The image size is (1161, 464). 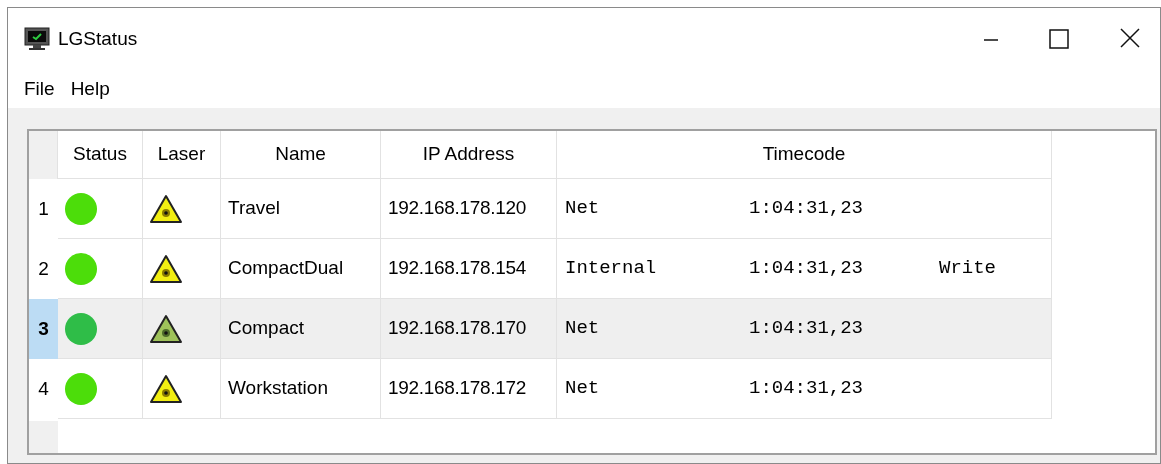 I want to click on timecode-source: Internal, so click(x=611, y=269).